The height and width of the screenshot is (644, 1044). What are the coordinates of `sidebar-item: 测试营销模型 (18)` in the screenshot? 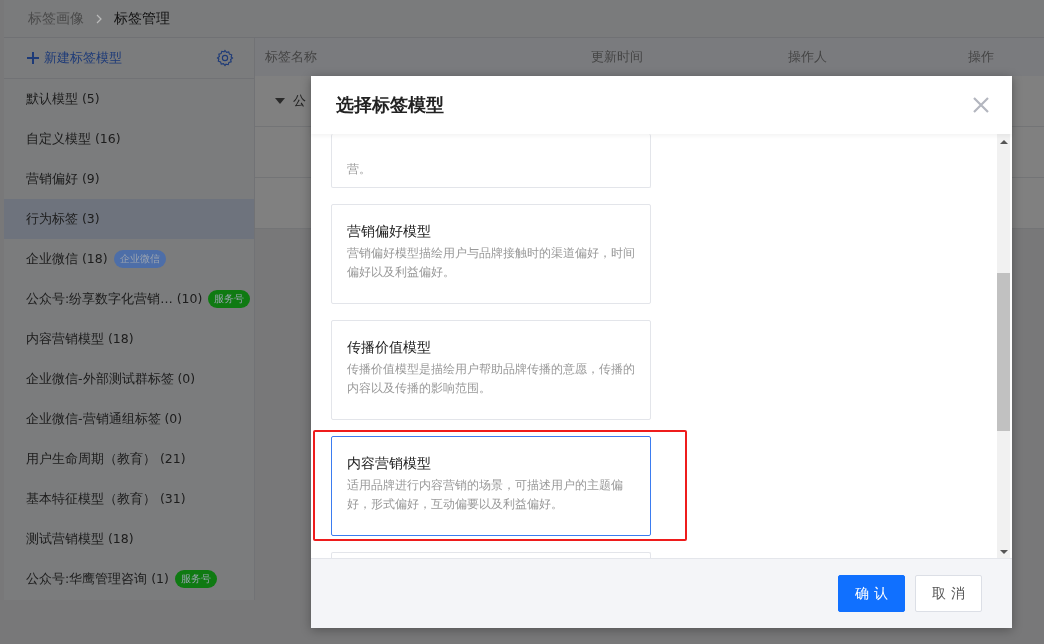 It's located at (129, 539).